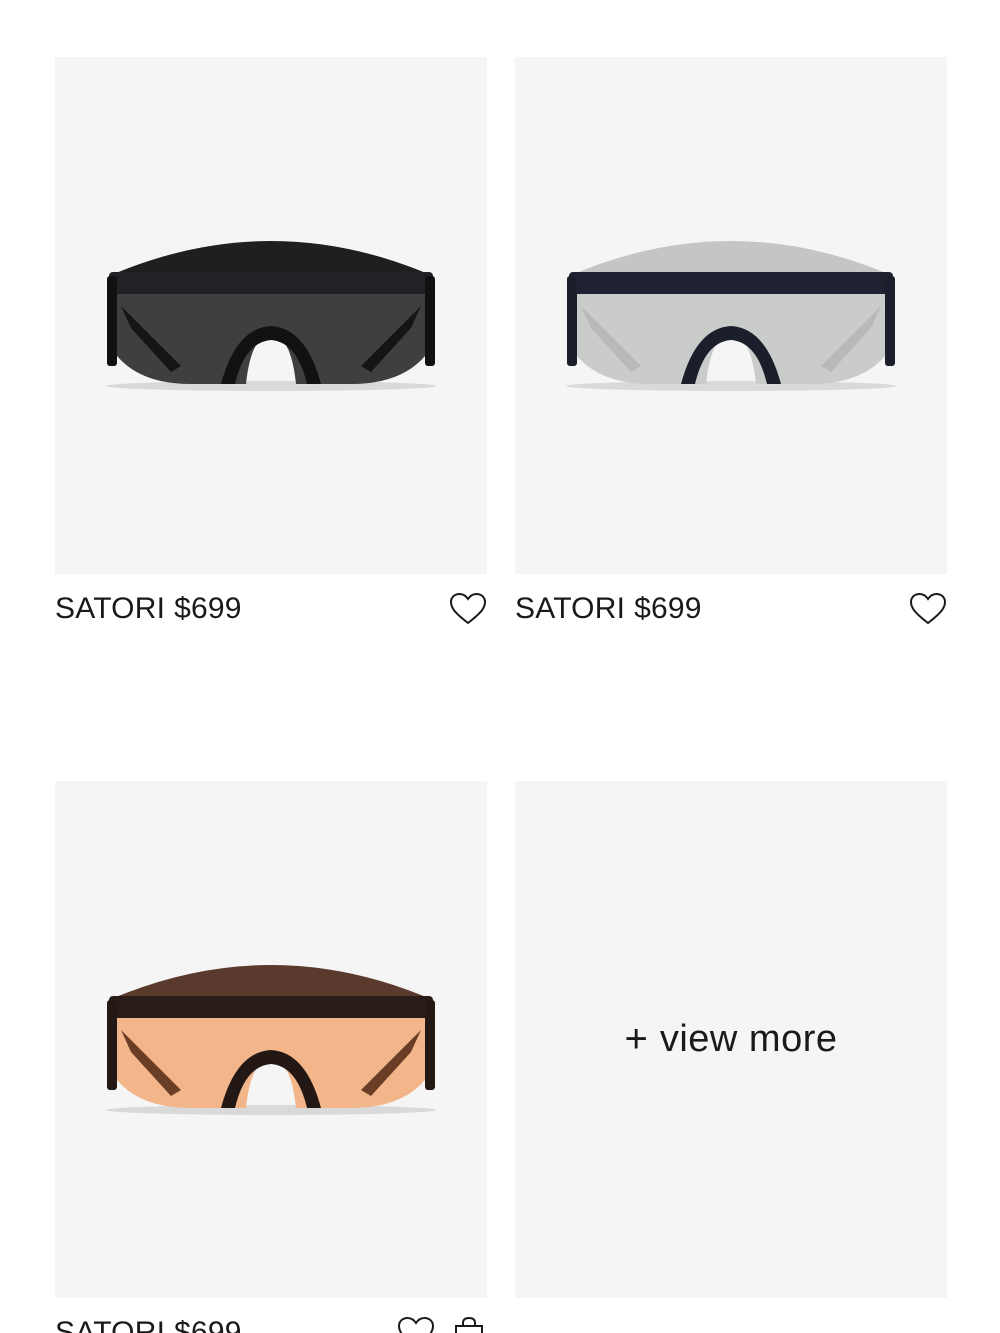 This screenshot has height=1333, width=1000. Describe the element at coordinates (636, 1039) in the screenshot. I see `plus-icon: +` at that location.